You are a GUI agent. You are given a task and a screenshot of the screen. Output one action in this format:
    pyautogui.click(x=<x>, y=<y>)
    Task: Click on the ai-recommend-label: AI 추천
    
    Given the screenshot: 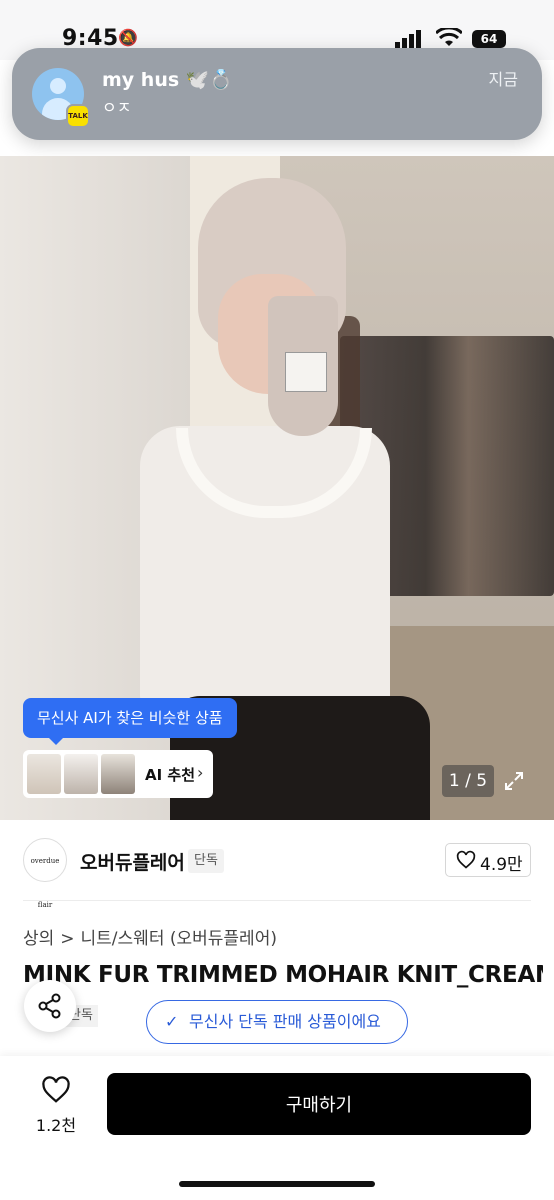 What is the action you would take?
    pyautogui.click(x=170, y=775)
    